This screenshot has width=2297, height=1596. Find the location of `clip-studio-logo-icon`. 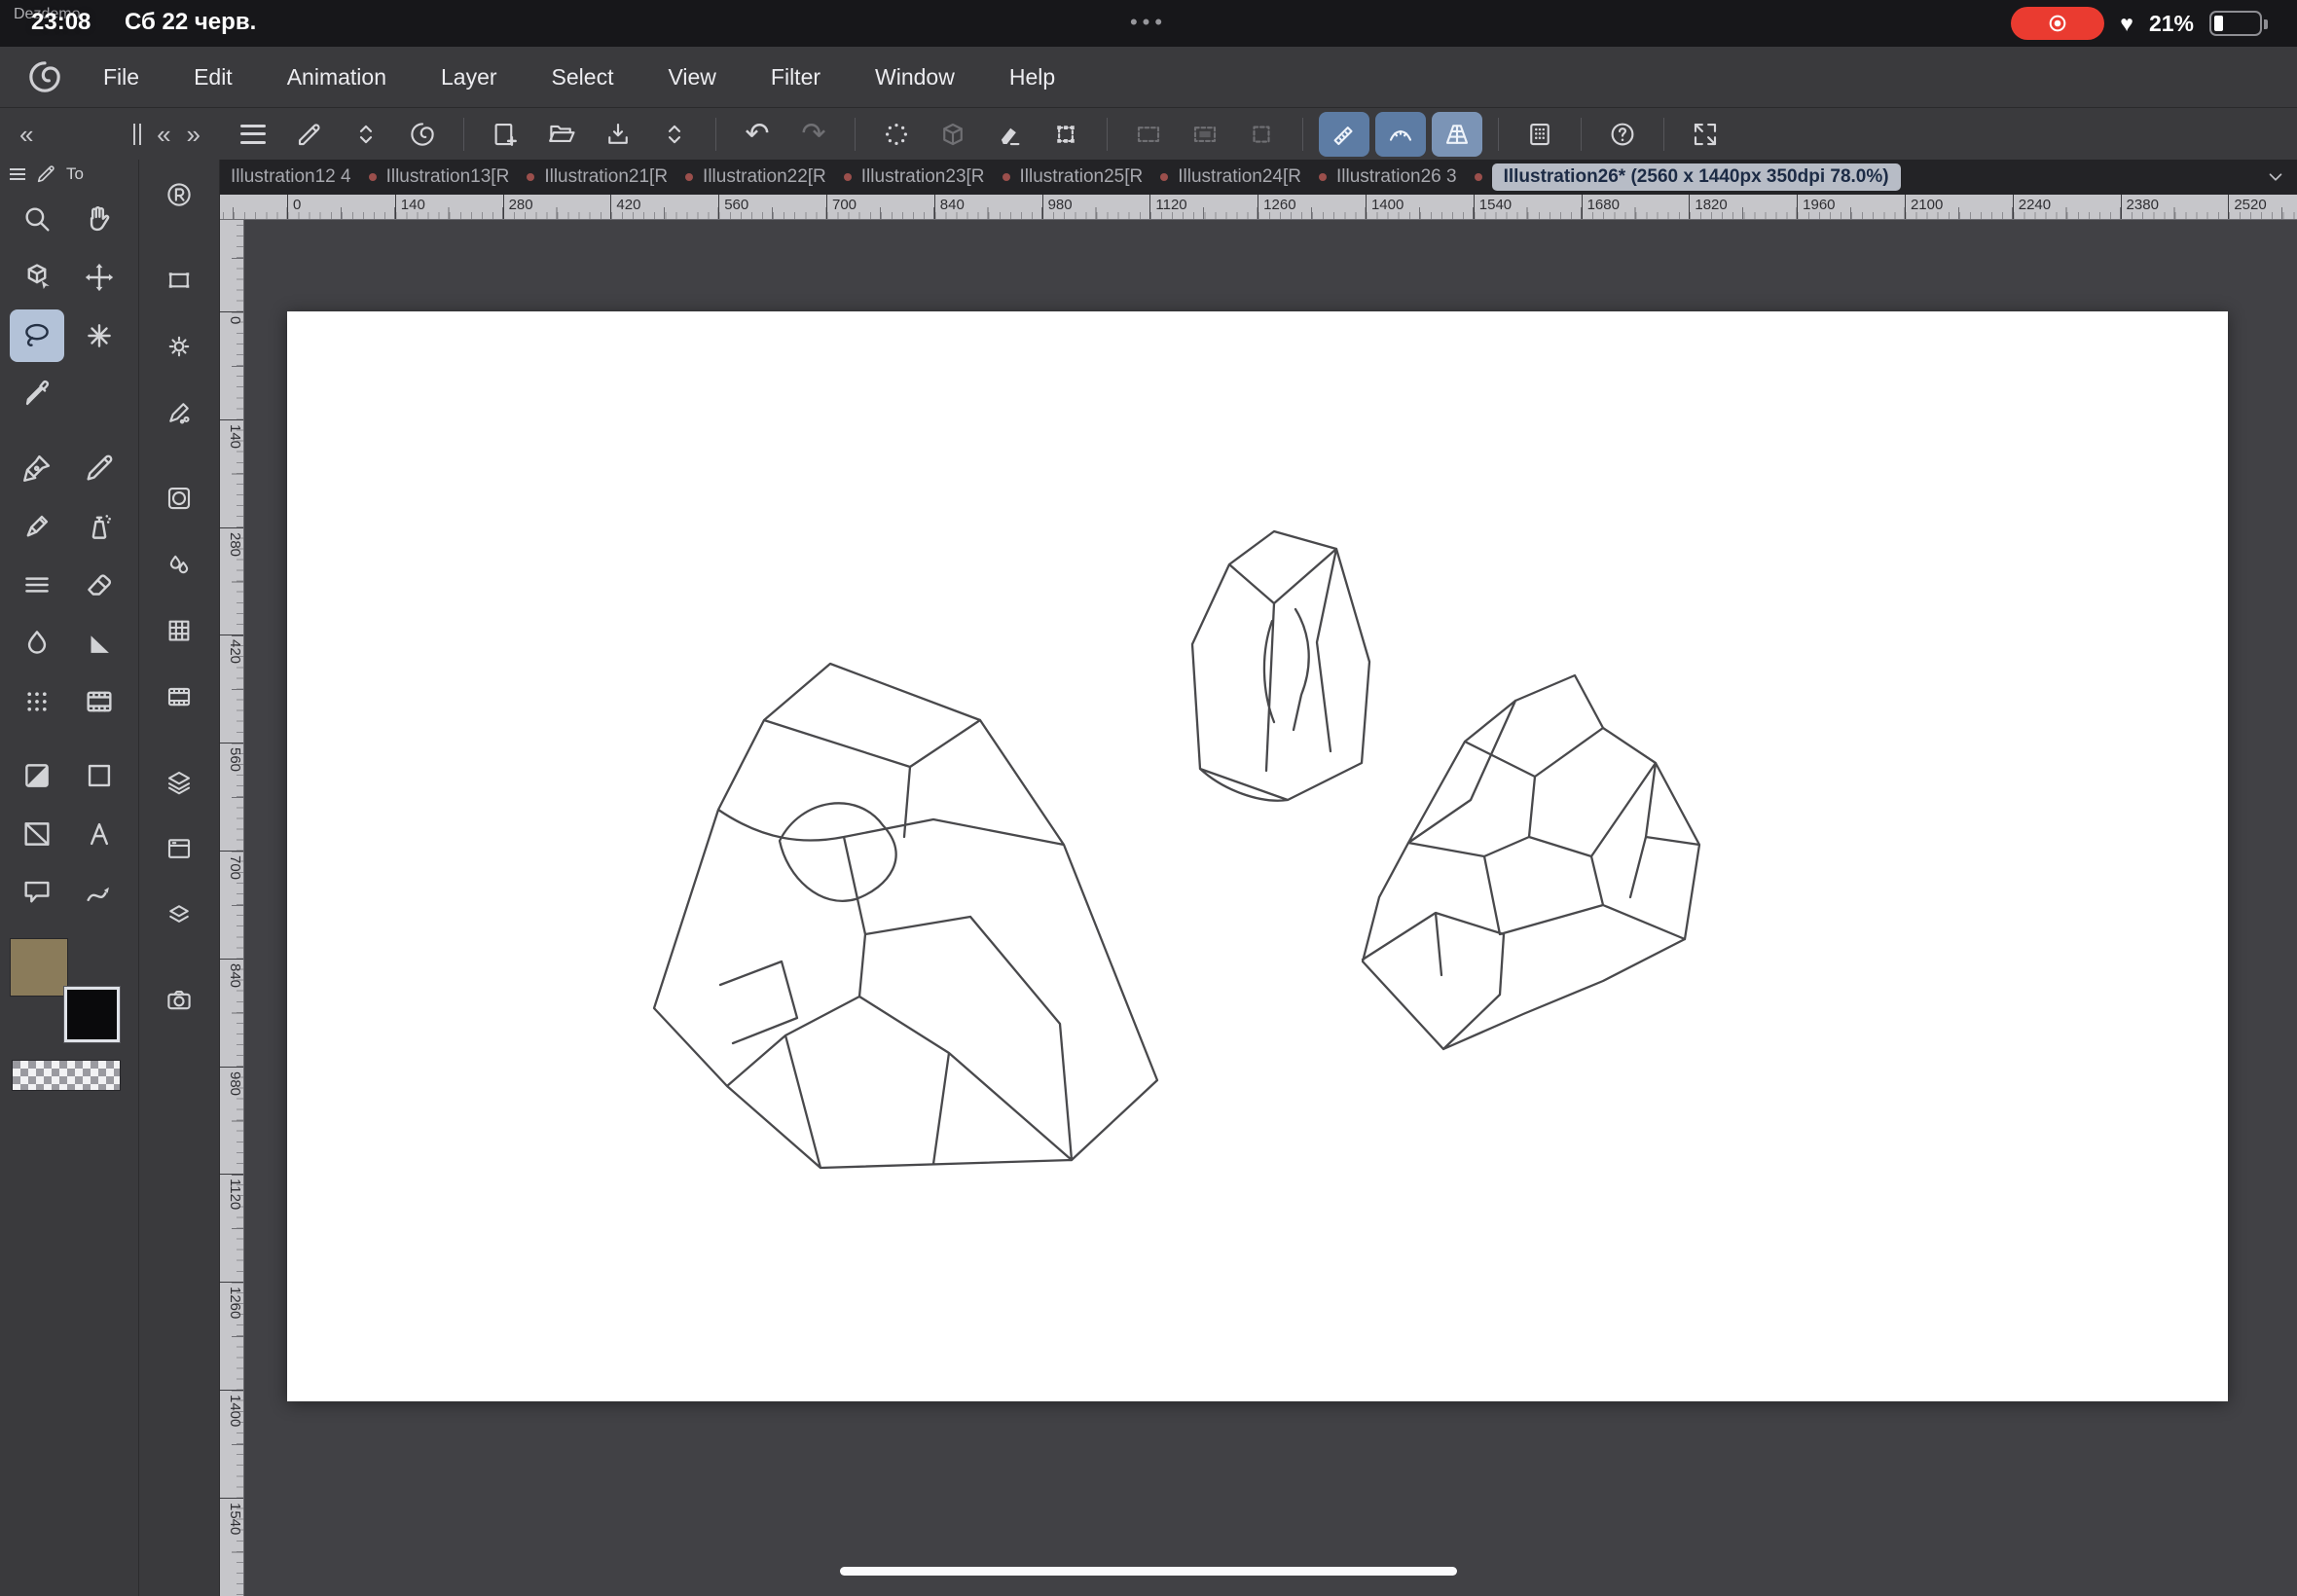

clip-studio-logo-icon is located at coordinates (44, 76).